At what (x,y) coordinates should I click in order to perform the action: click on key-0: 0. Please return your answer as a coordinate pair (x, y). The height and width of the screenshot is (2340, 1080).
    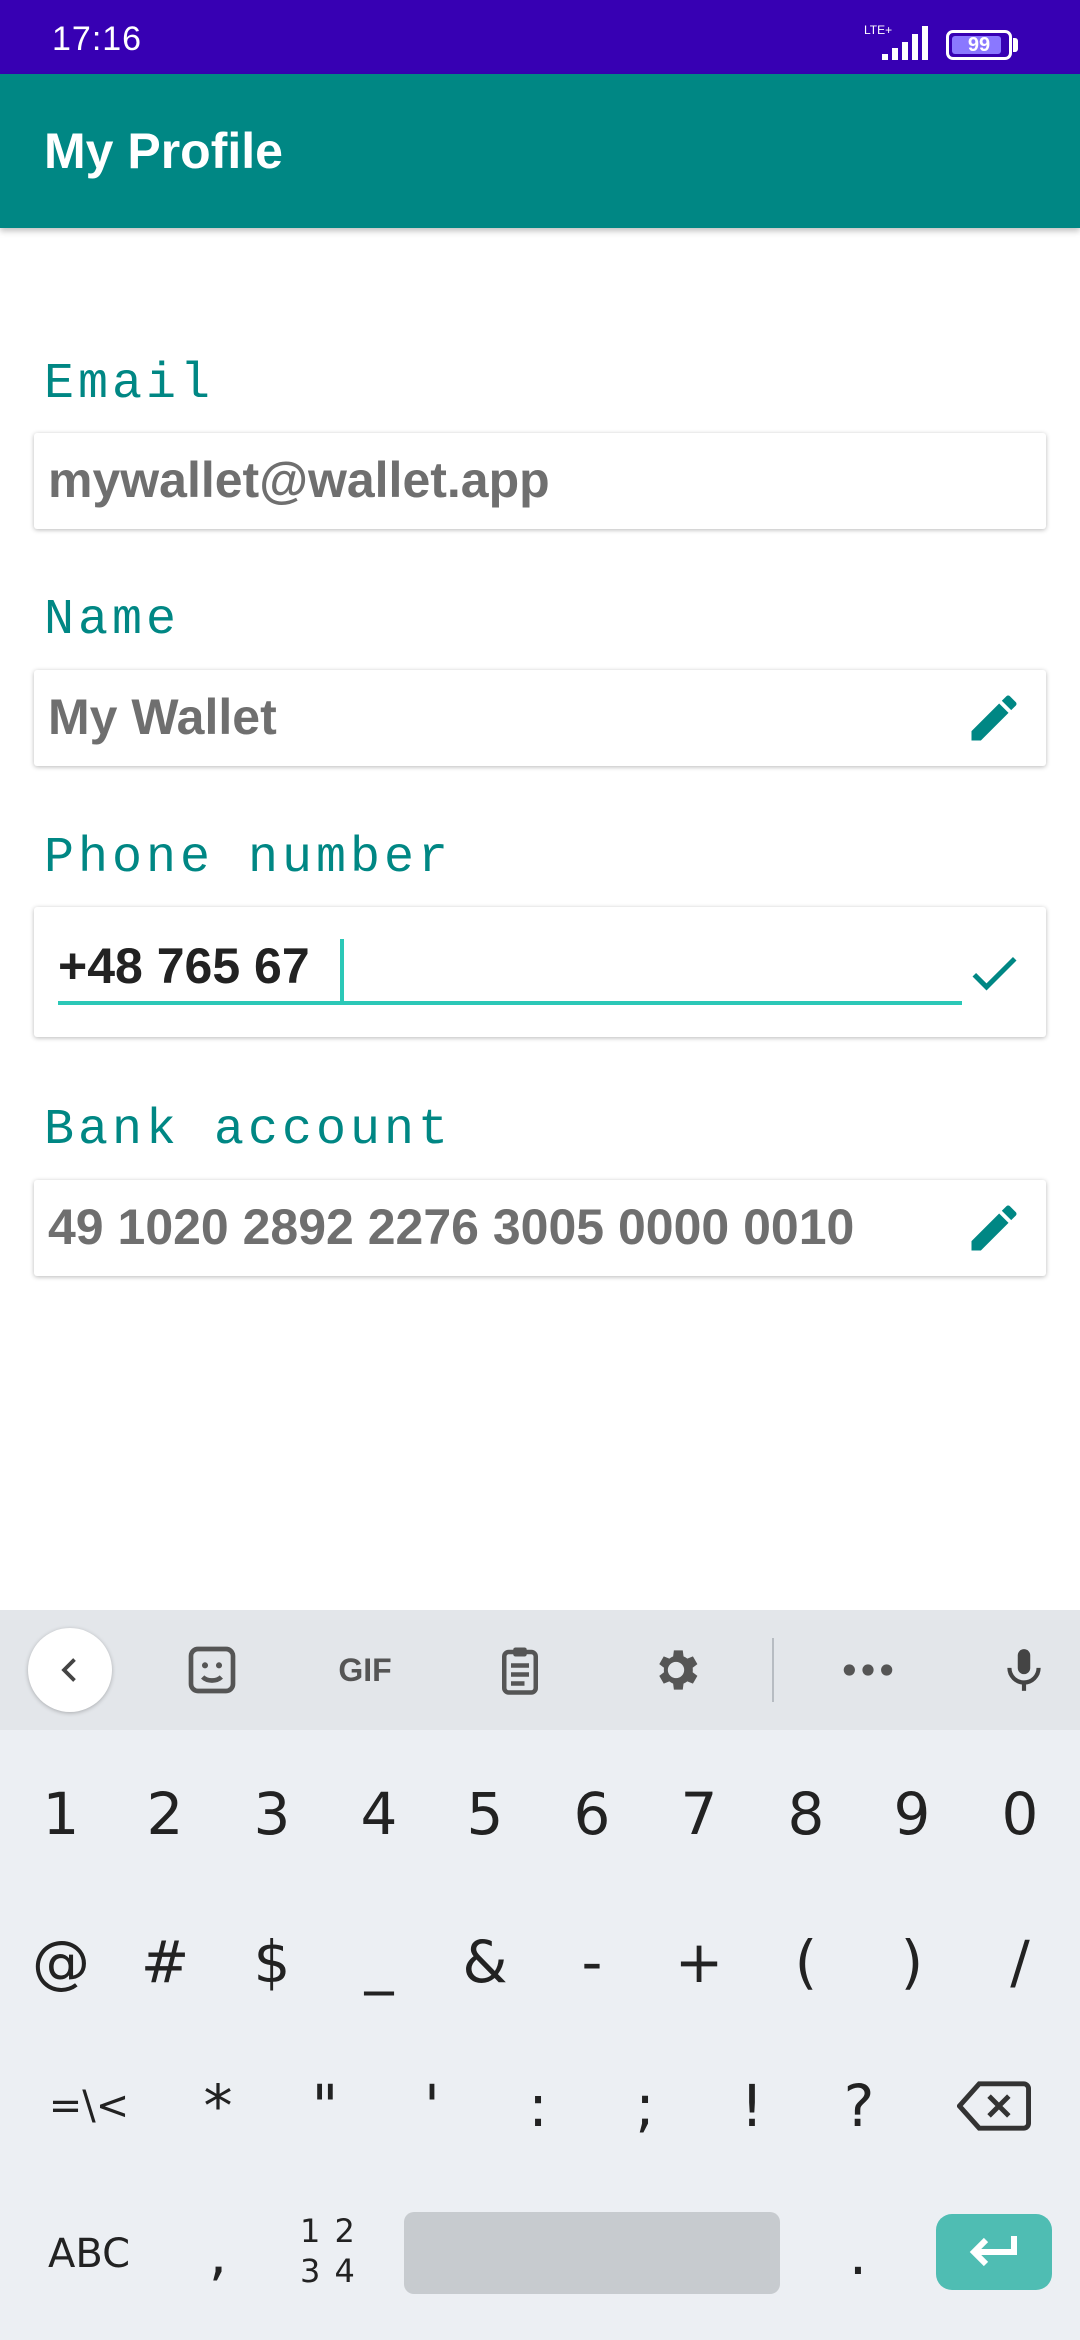
    Looking at the image, I should click on (1020, 1814).